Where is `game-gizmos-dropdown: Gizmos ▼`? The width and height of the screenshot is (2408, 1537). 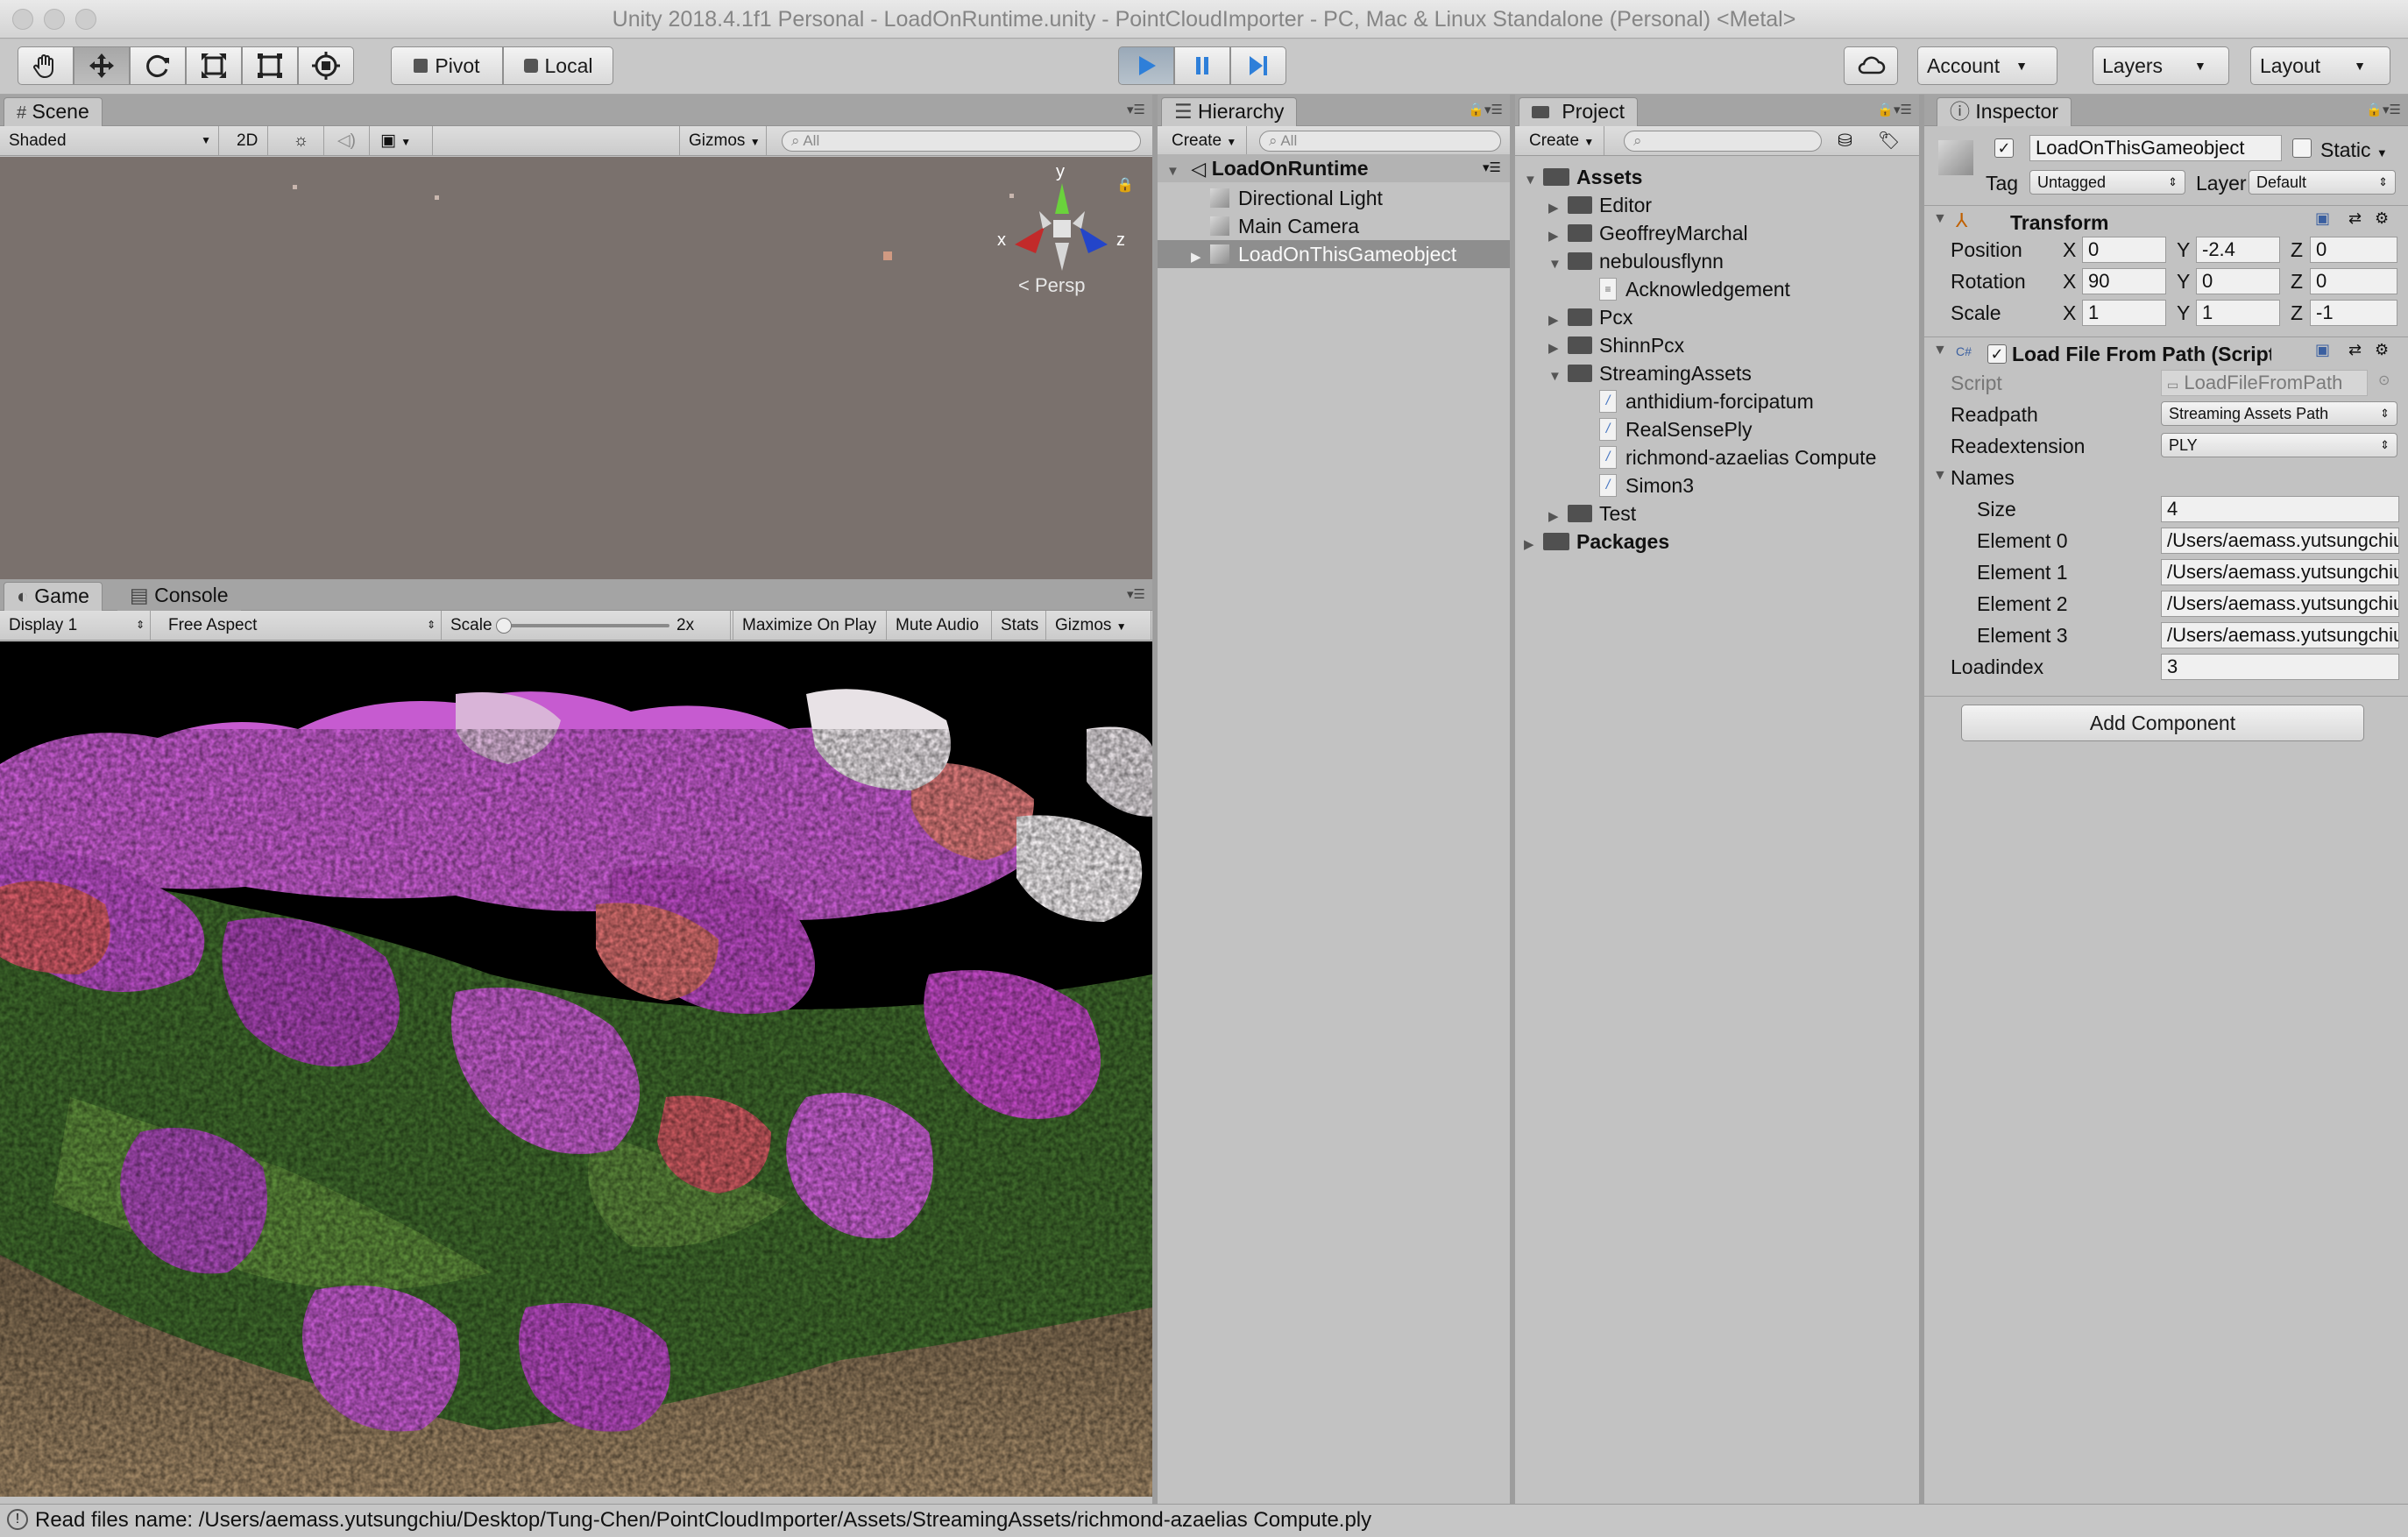 game-gizmos-dropdown: Gizmos ▼ is located at coordinates (1098, 625).